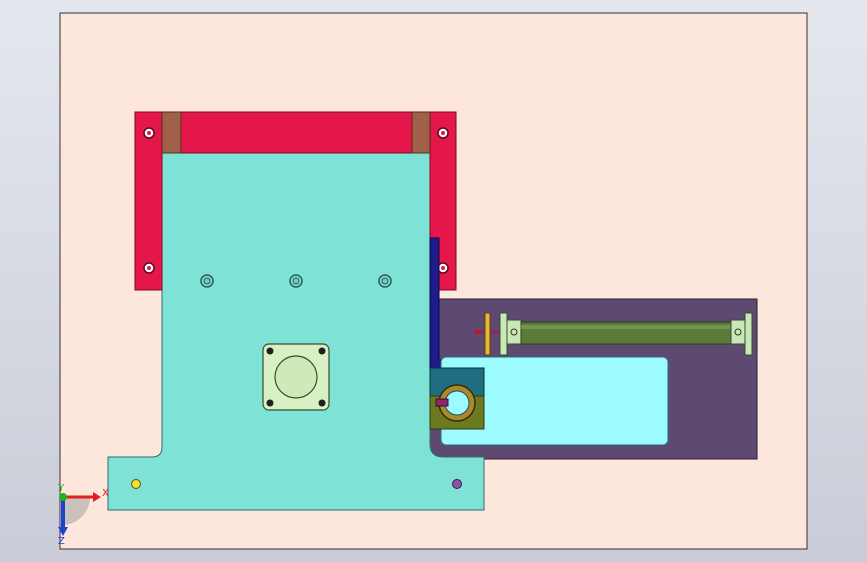 The height and width of the screenshot is (562, 867). Describe the element at coordinates (514, 332) in the screenshot. I see `bracket-left-inner` at that location.